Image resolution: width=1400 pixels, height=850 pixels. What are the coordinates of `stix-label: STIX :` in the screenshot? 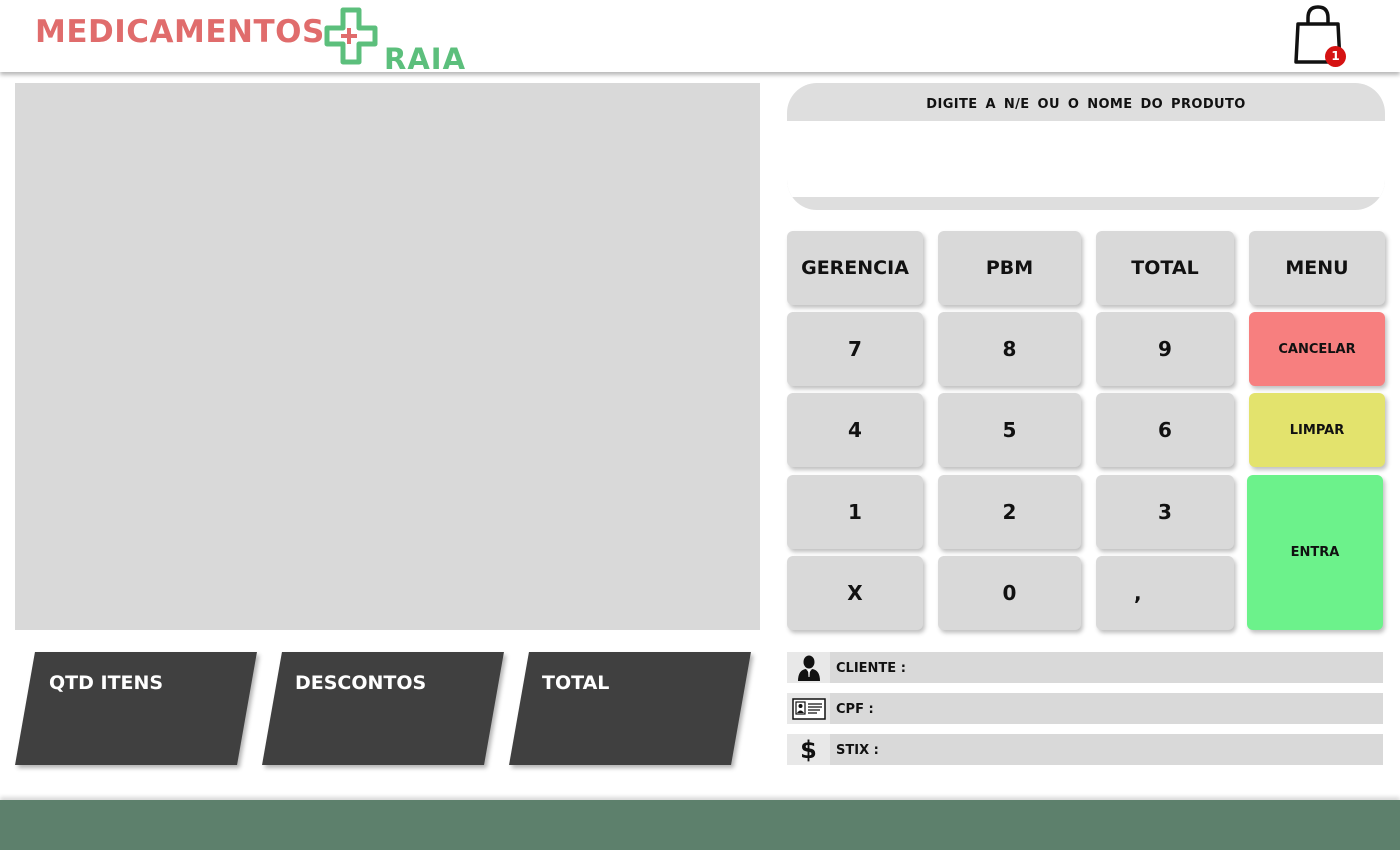 It's located at (857, 750).